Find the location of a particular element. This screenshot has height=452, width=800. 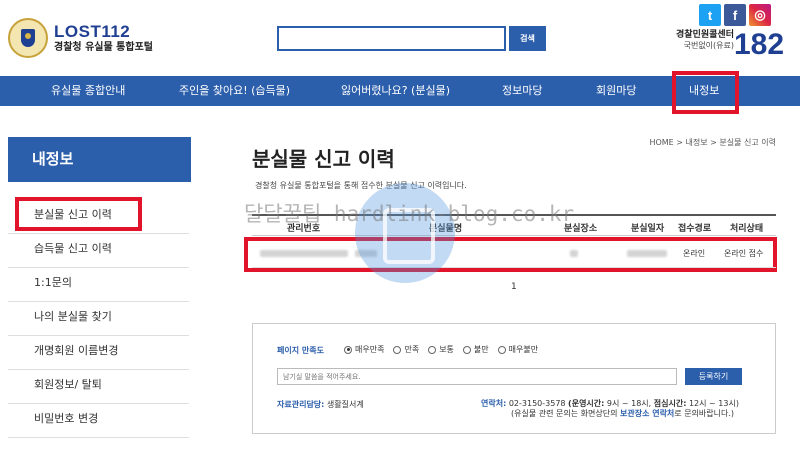

sidebar-item-password: 비밀번호 변경 is located at coordinates (98, 421).